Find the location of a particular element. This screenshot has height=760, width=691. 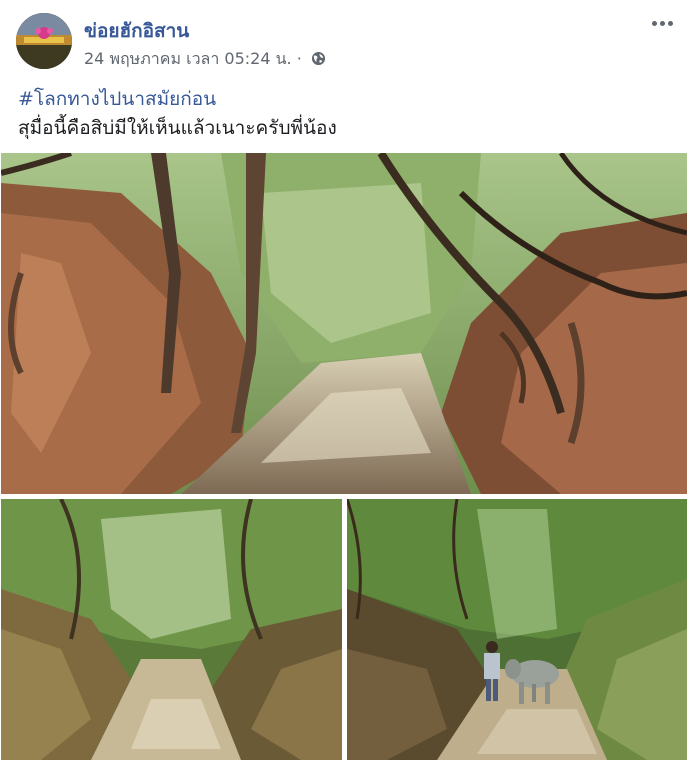

post-meta: 24 พฤษภาคม เวลา 05:24 น. · is located at coordinates (205, 59).